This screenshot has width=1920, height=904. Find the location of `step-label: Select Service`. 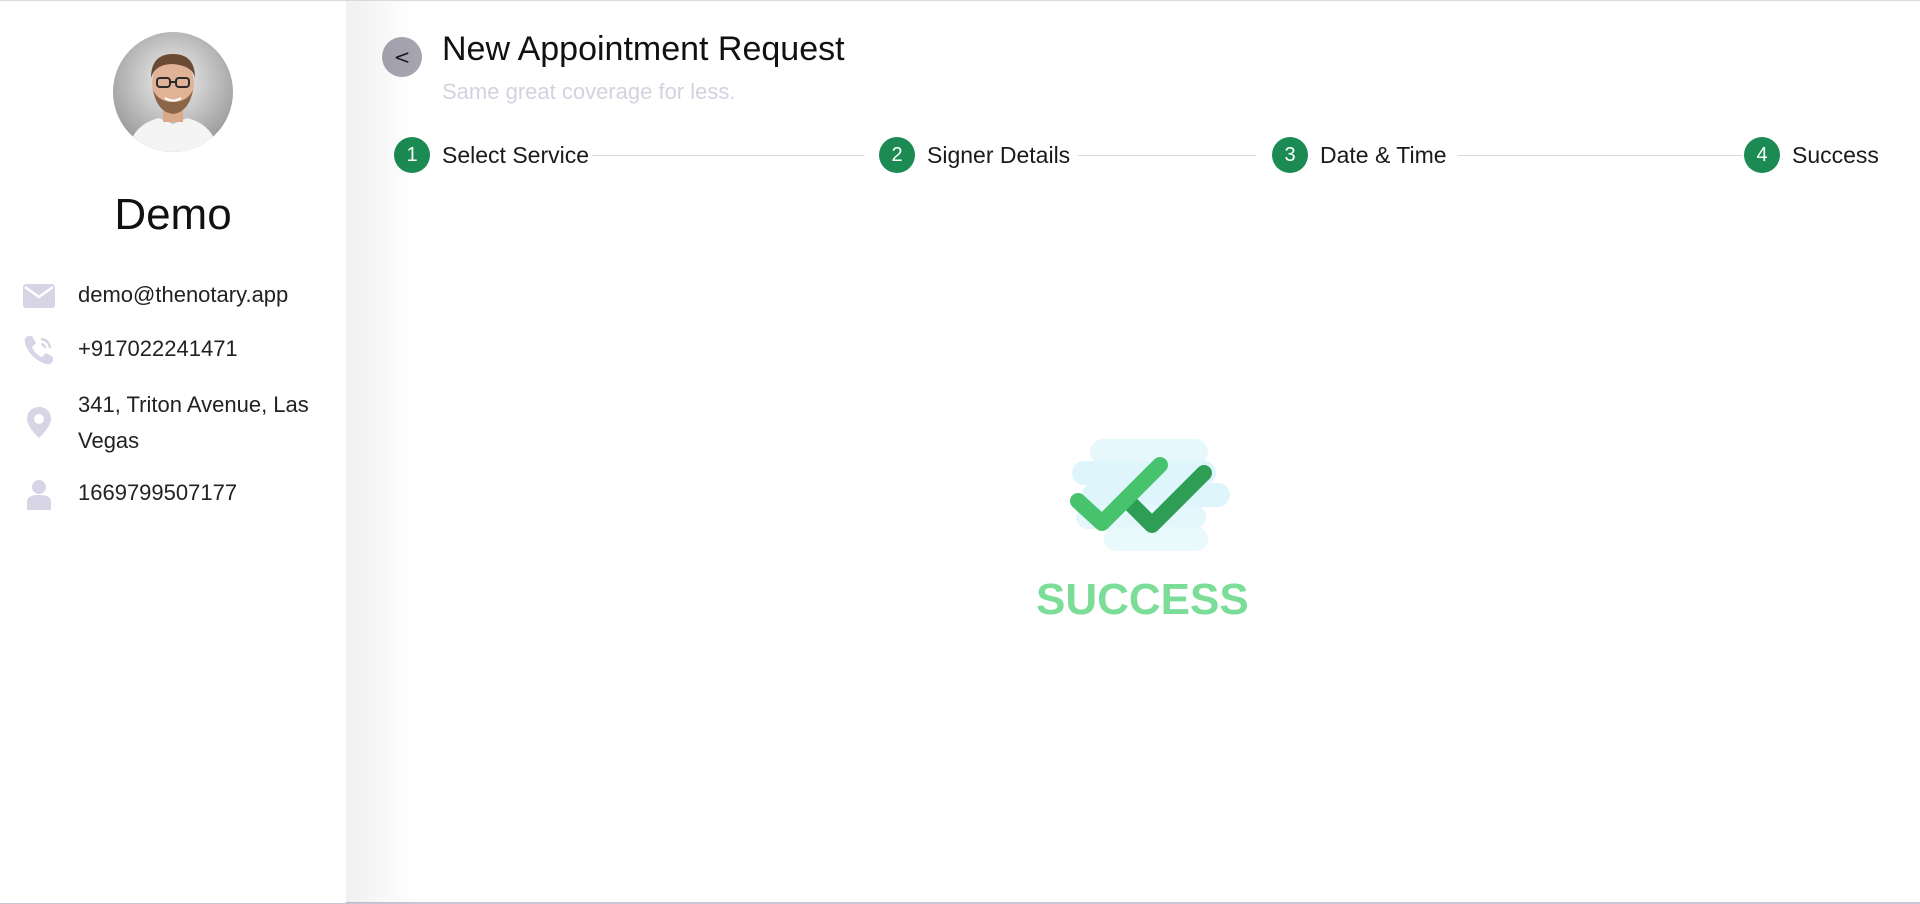

step-label: Select Service is located at coordinates (516, 155).